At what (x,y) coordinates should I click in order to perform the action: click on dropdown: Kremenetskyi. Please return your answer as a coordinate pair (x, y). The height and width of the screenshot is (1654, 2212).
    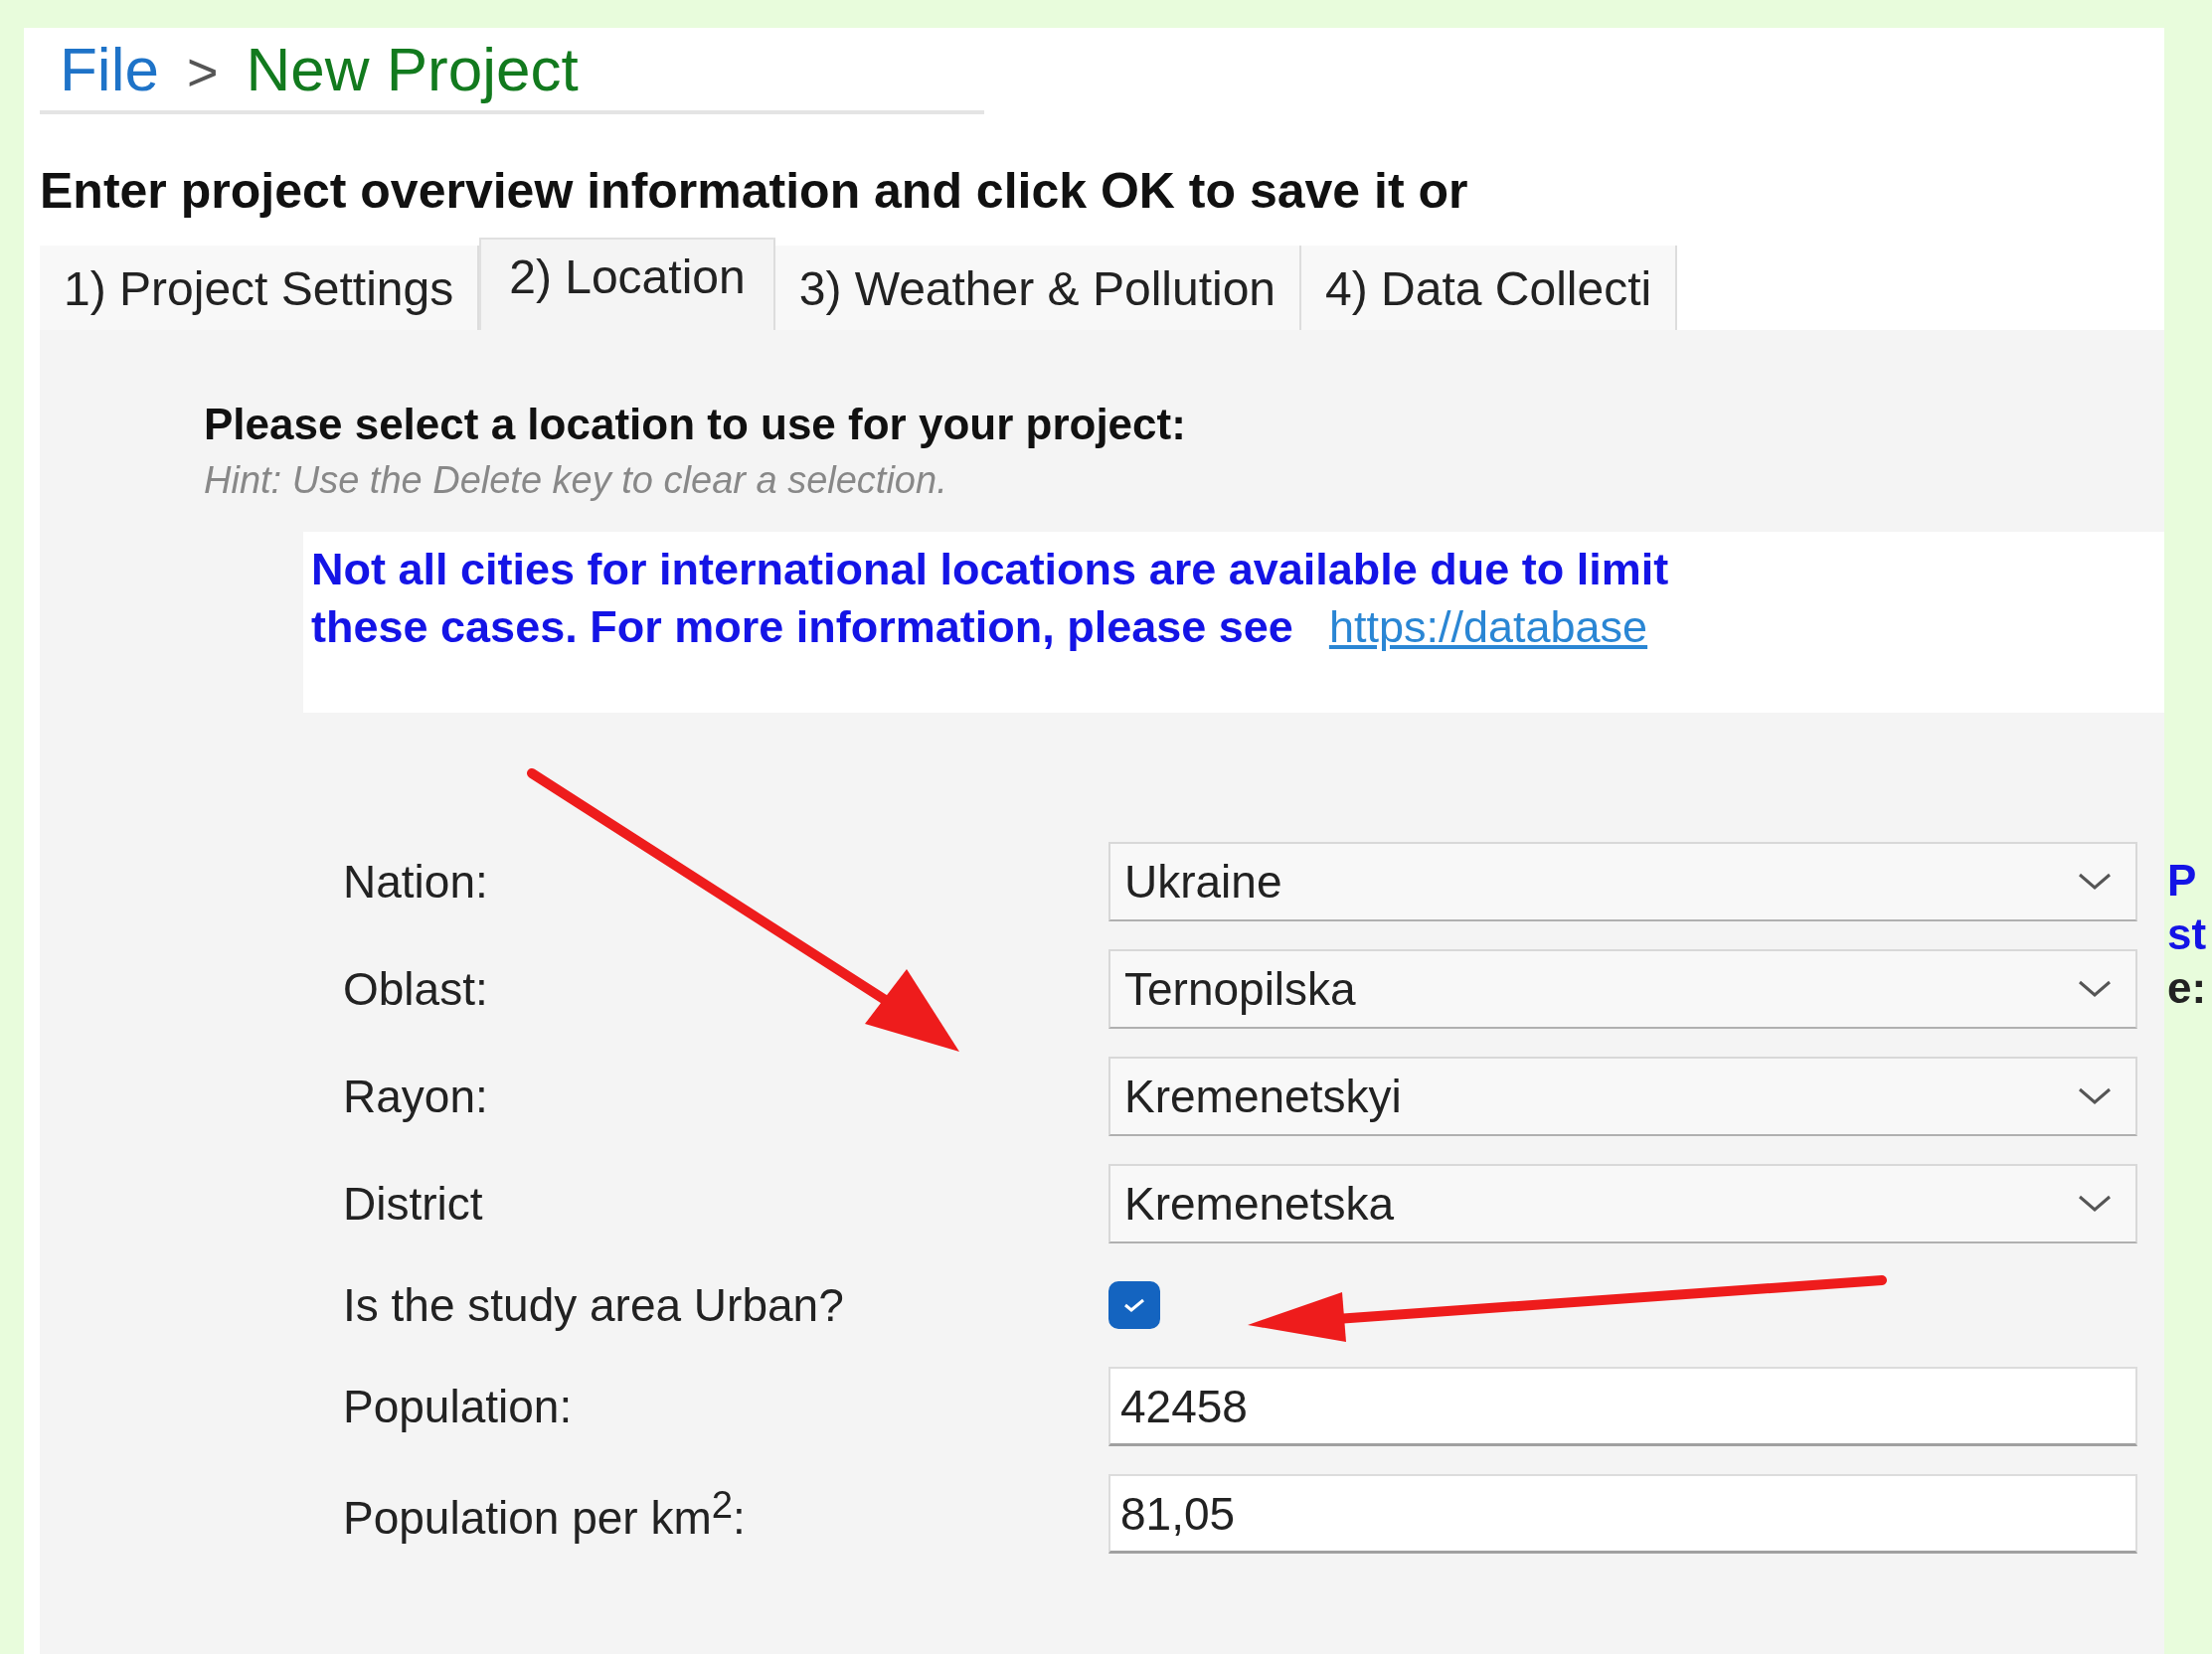
    Looking at the image, I should click on (1622, 1096).